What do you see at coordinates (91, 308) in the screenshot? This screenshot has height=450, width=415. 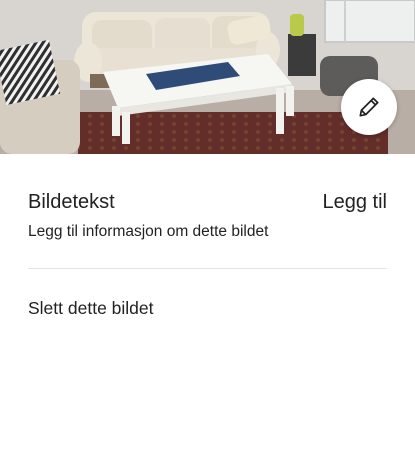 I see `delete-photo-link: Slett dette bildet` at bounding box center [91, 308].